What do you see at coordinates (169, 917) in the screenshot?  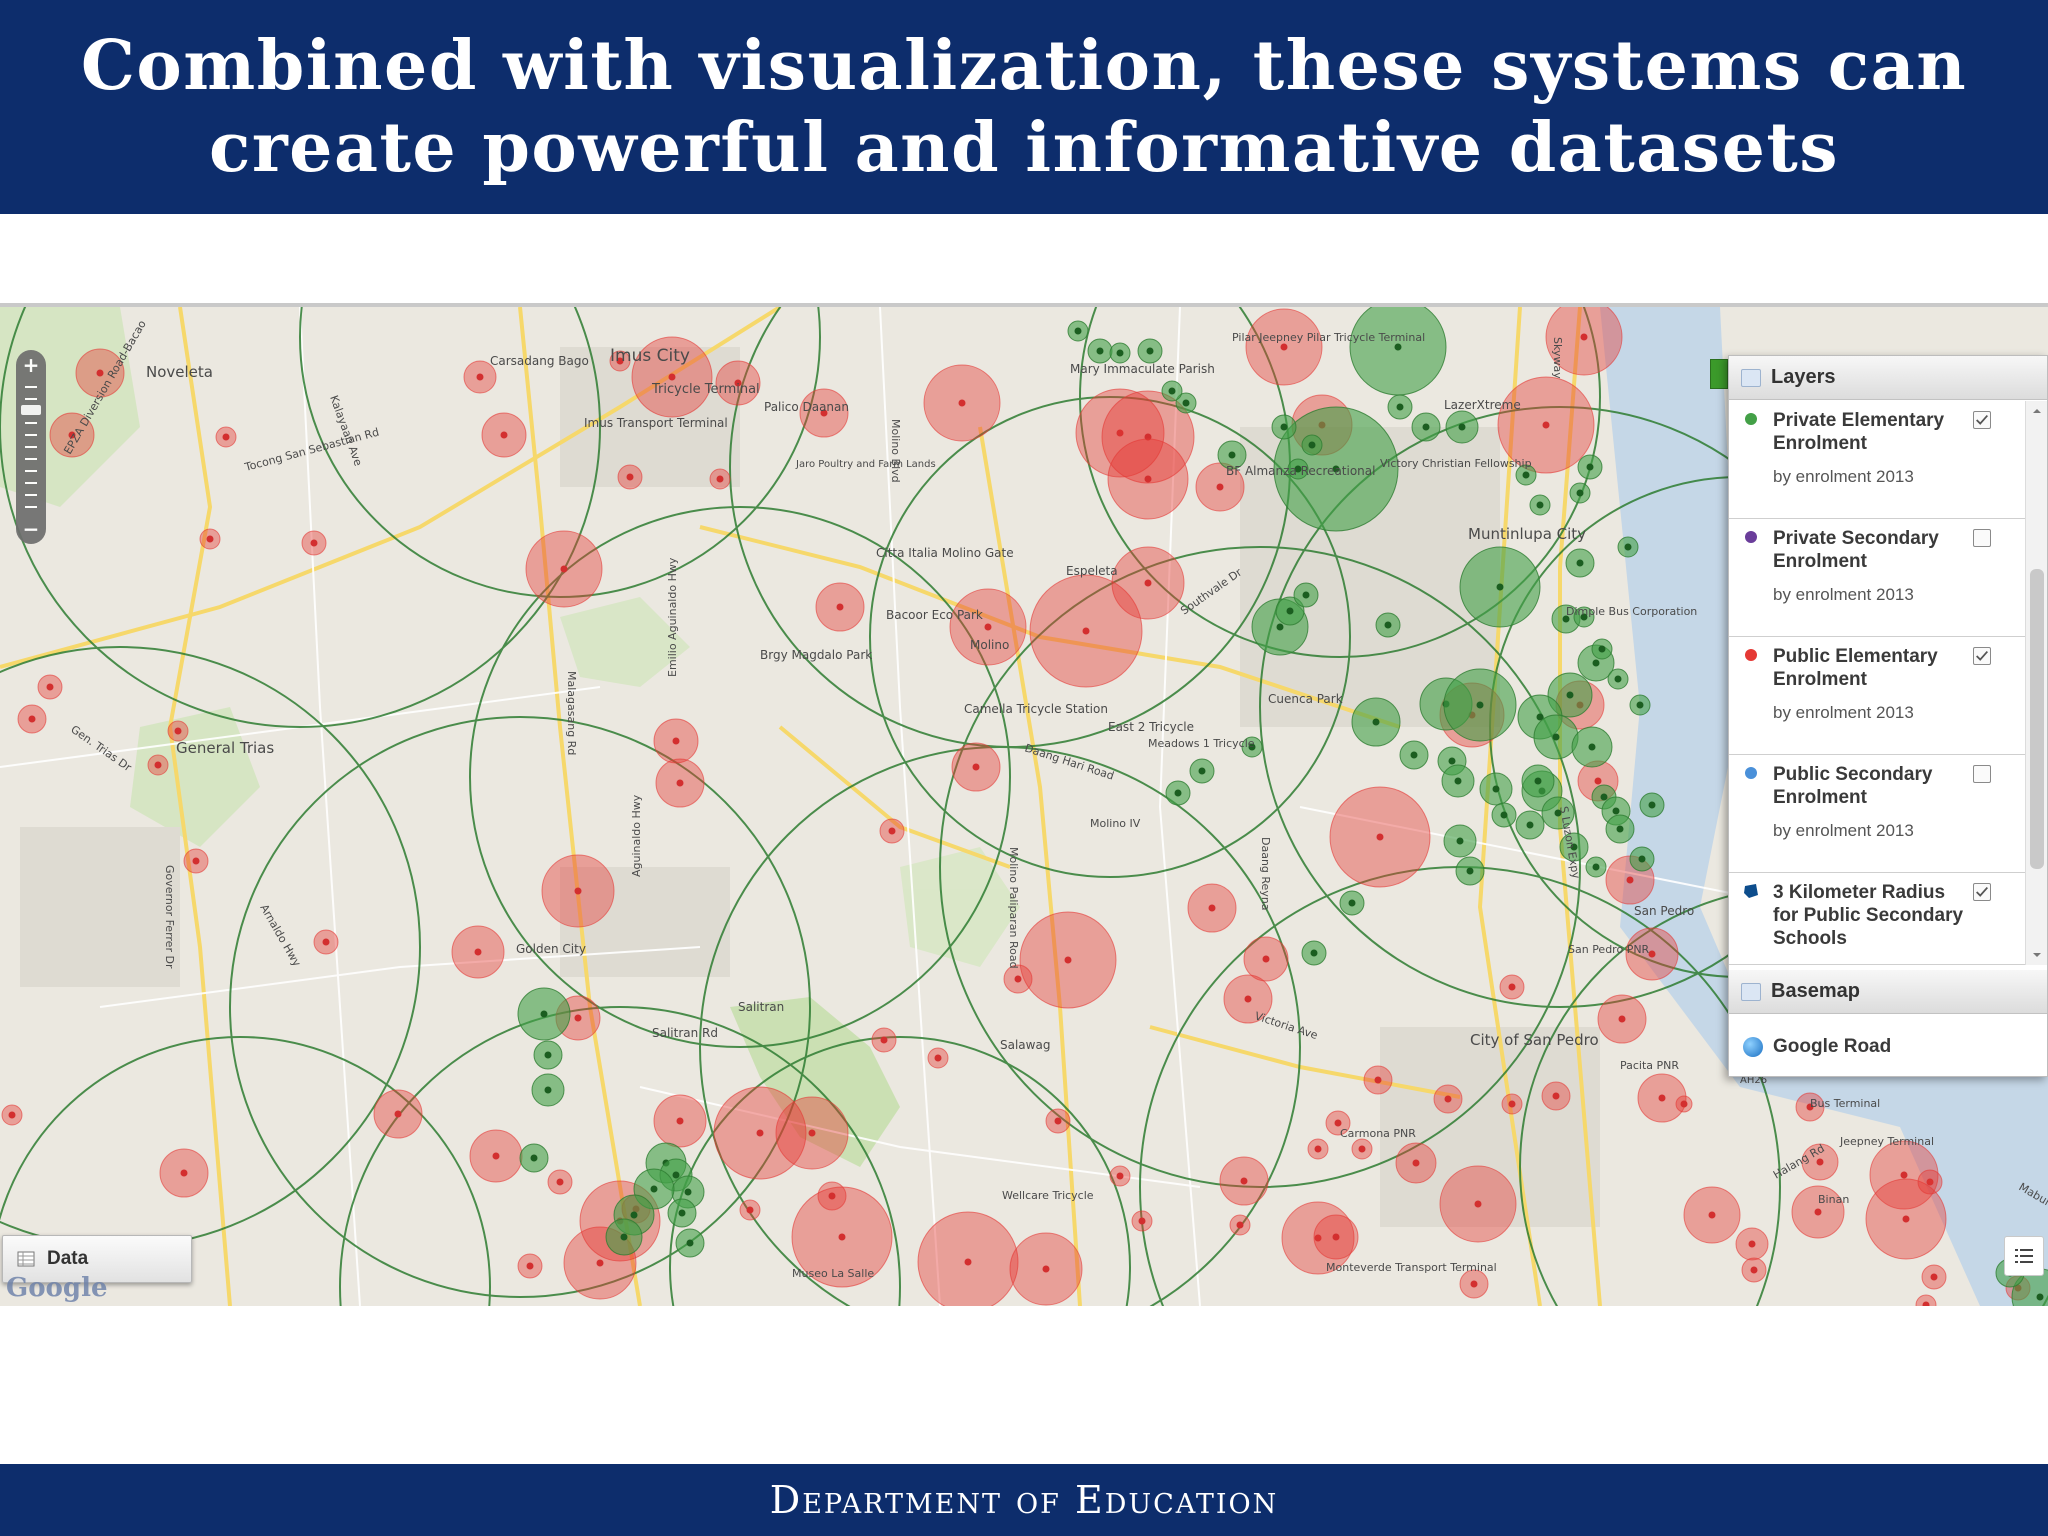 I see `map-place-label: Governor Ferrer Dr` at bounding box center [169, 917].